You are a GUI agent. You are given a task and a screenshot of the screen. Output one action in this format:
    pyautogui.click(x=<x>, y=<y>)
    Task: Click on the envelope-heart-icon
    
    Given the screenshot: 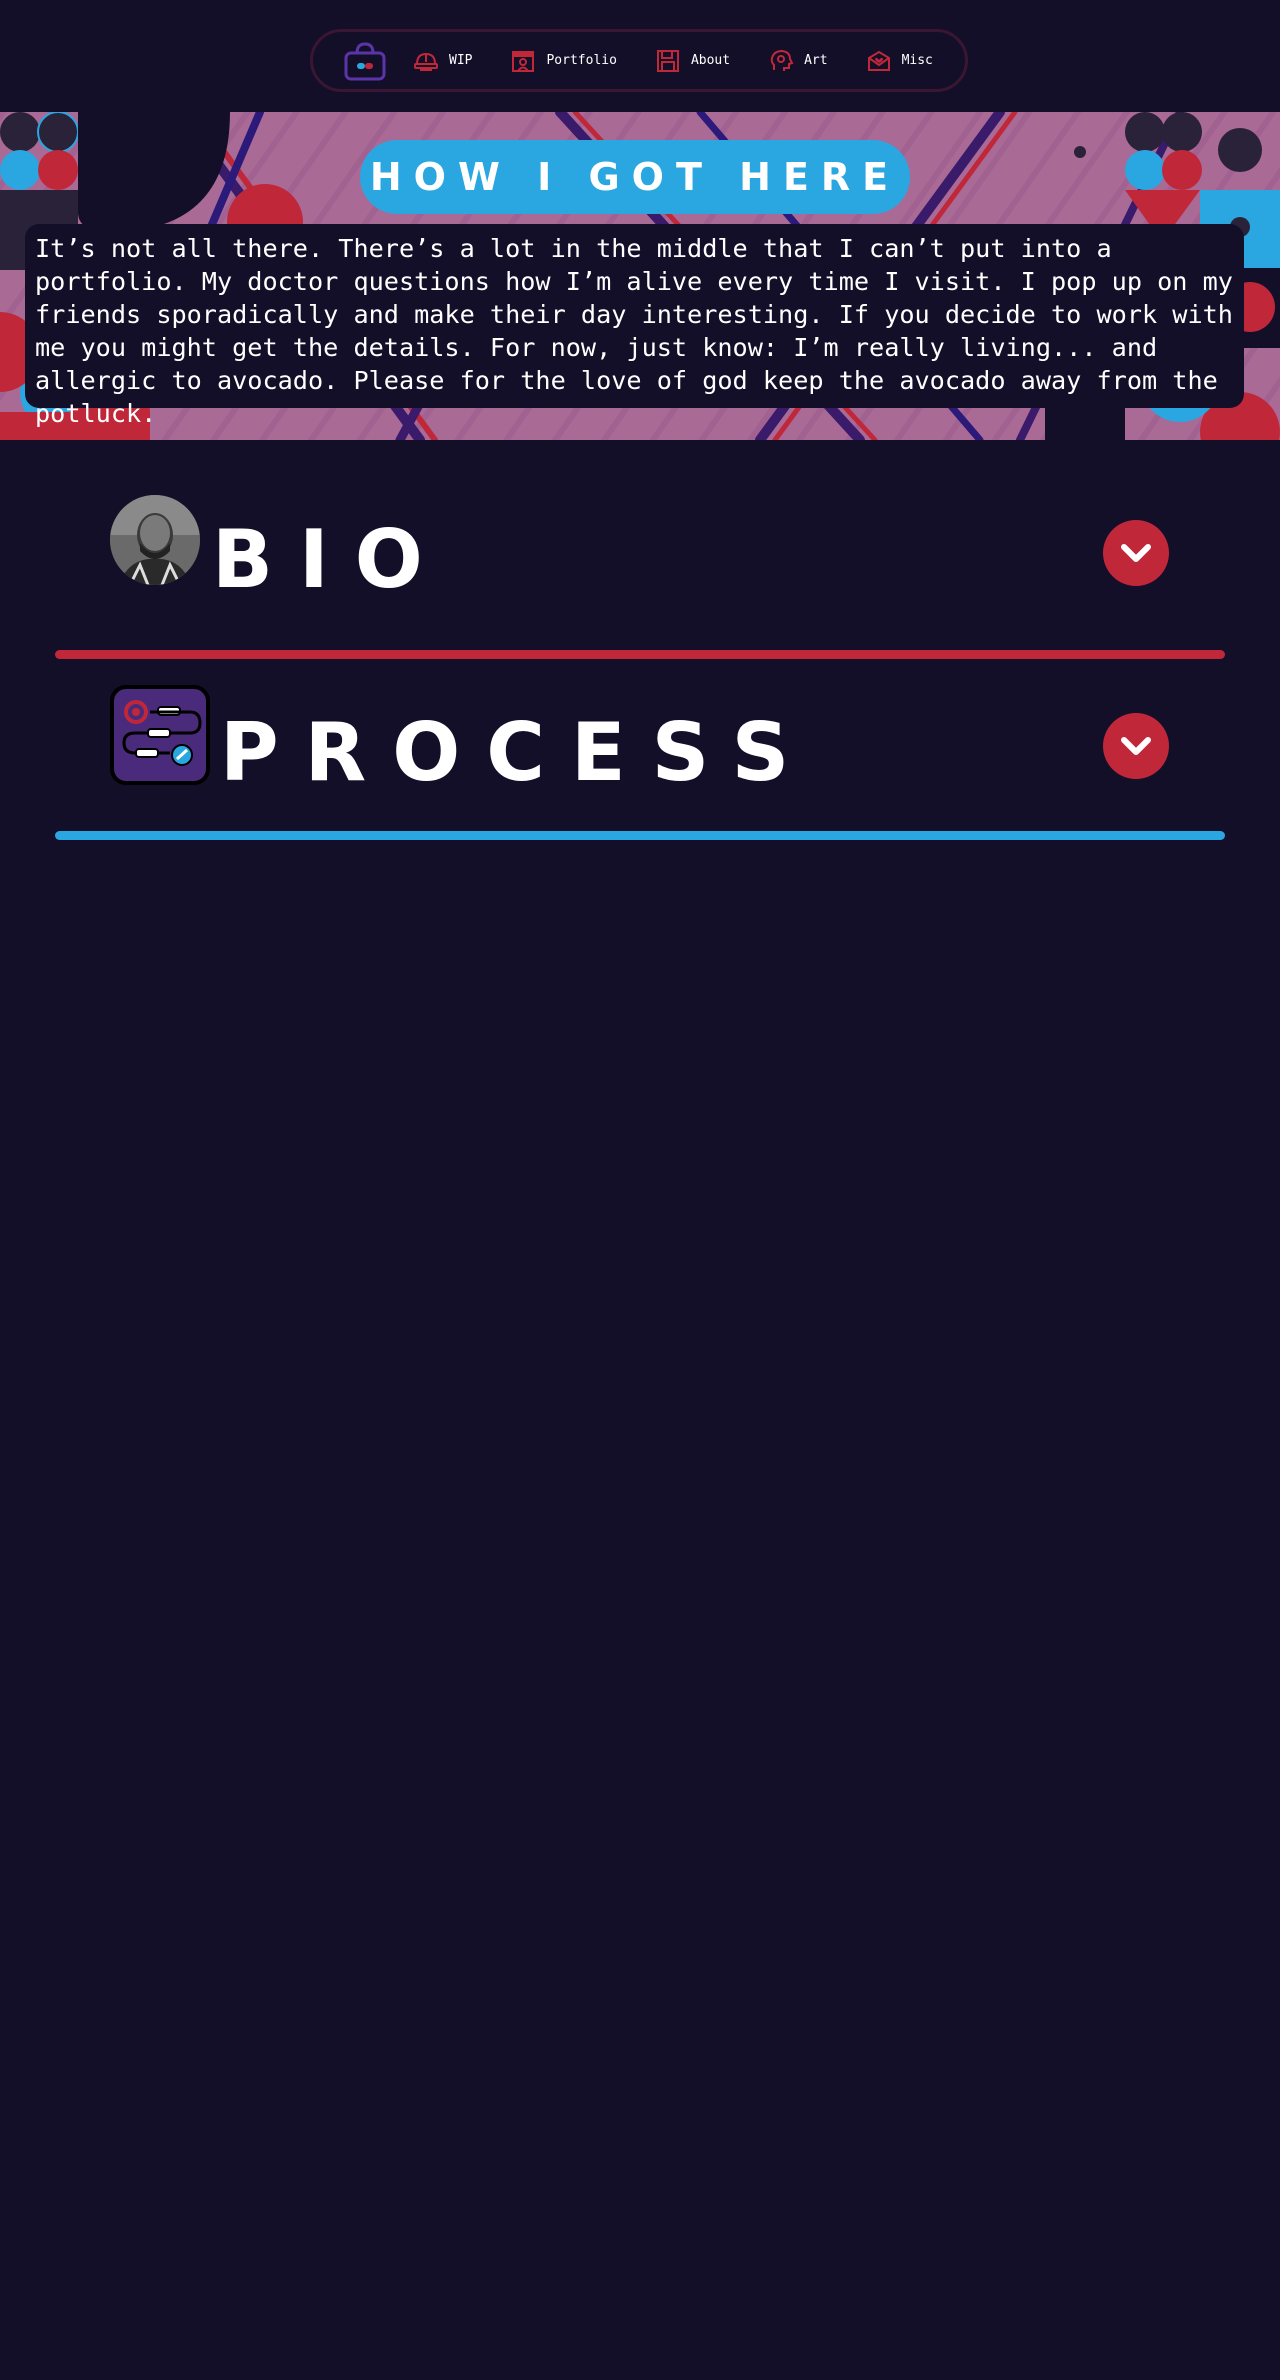 What is the action you would take?
    pyautogui.click(x=878, y=60)
    